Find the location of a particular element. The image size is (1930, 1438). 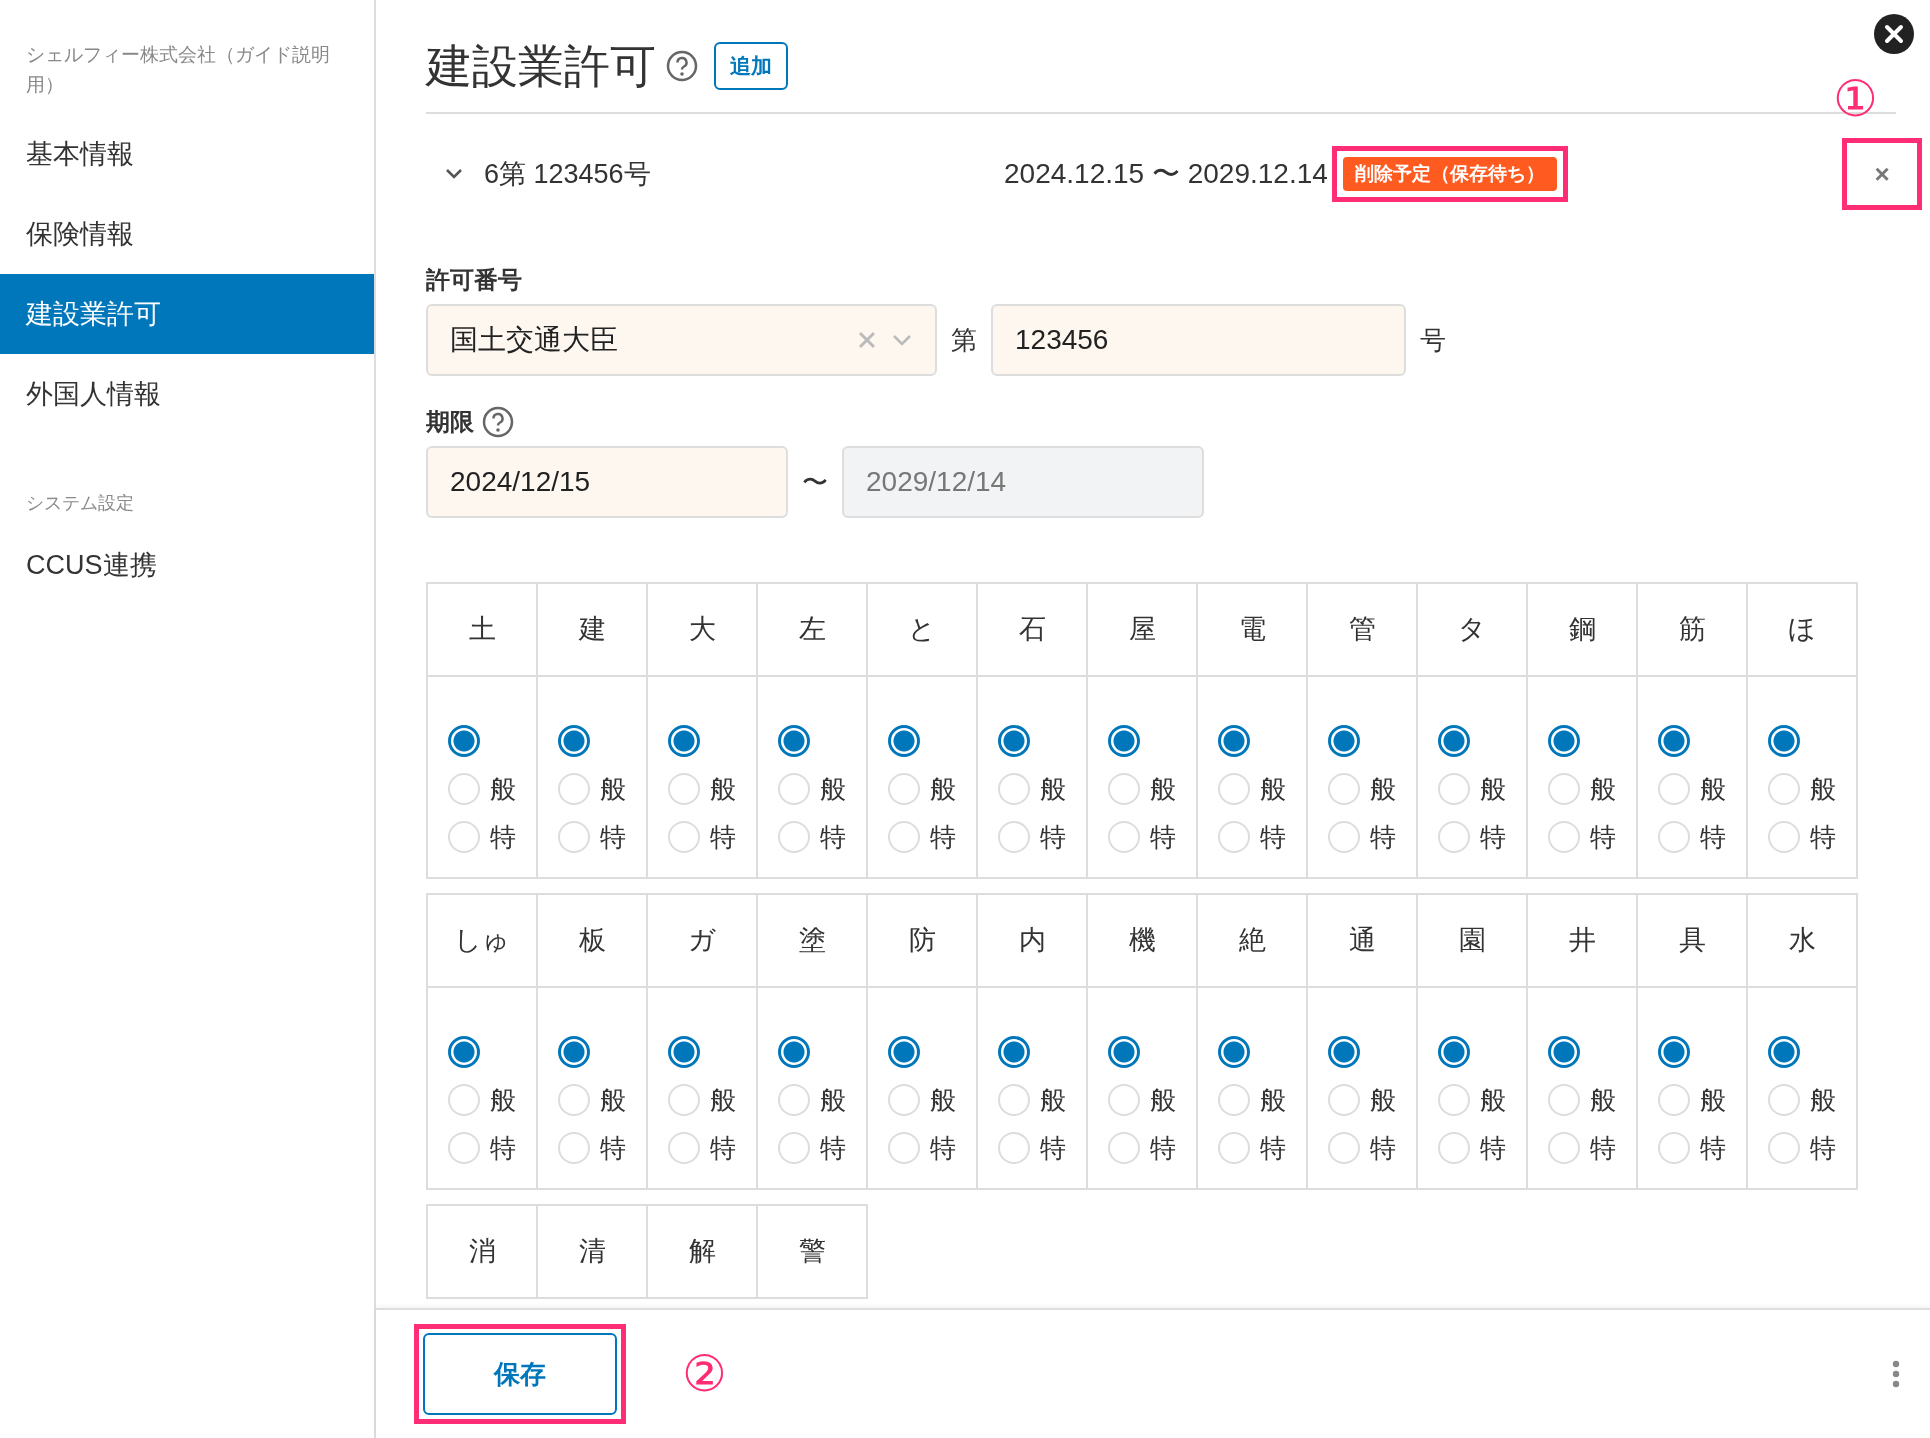

trade-header: しゅ is located at coordinates (483, 941).